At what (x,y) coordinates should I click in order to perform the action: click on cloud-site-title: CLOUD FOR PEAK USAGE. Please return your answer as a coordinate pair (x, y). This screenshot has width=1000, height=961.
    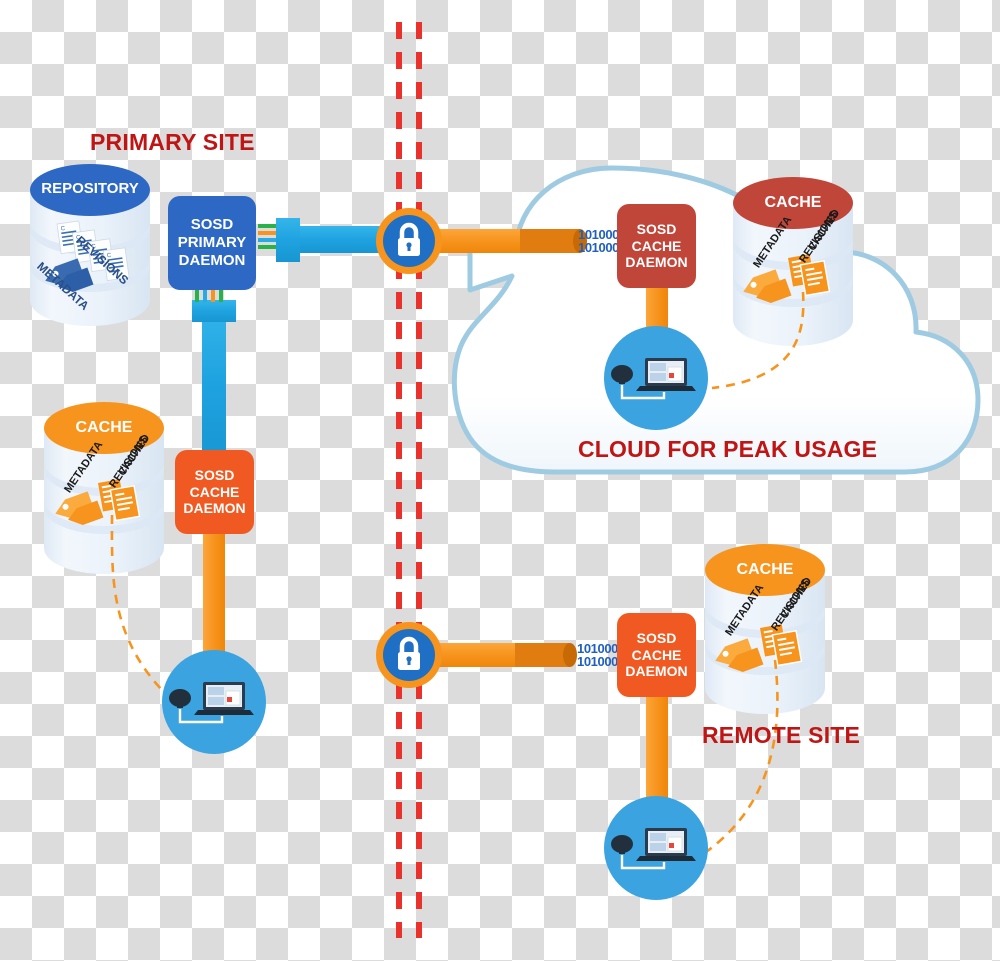
    Looking at the image, I should click on (728, 449).